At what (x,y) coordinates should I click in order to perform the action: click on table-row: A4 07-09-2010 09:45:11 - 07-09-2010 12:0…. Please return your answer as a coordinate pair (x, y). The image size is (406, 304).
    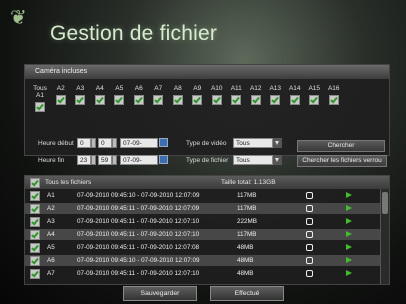
    Looking at the image, I should click on (203, 234).